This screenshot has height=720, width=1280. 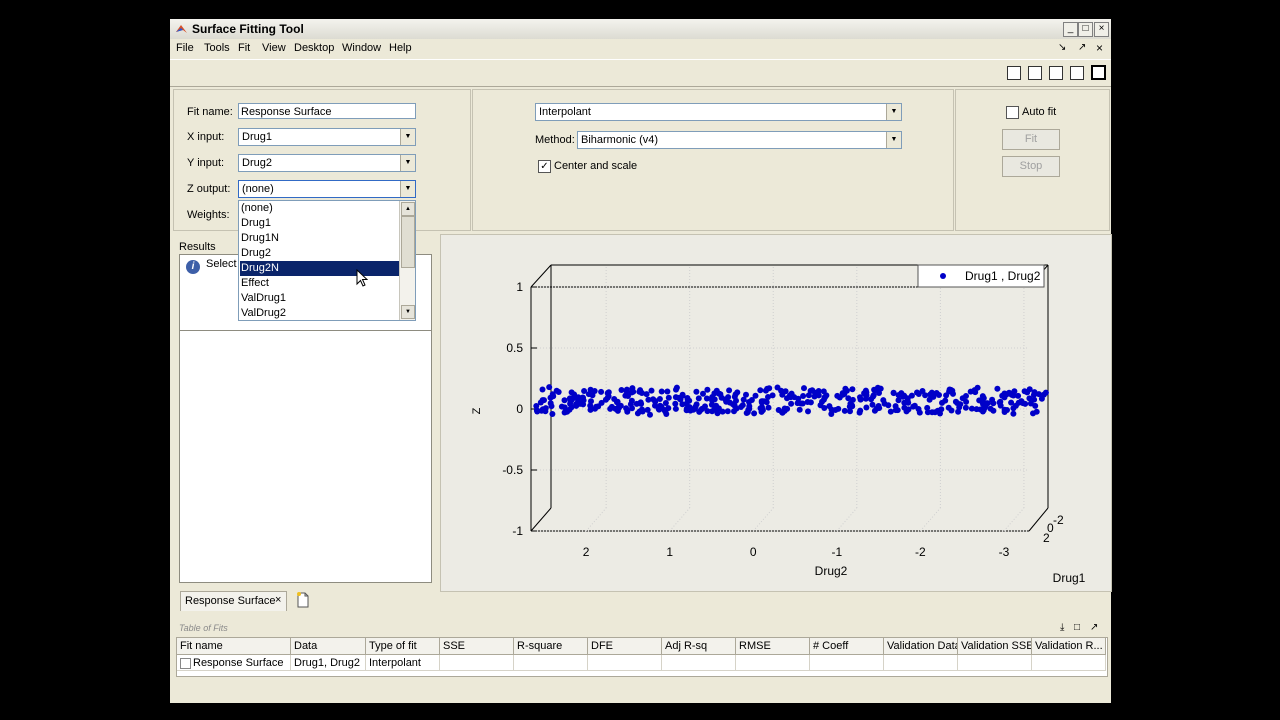 What do you see at coordinates (718, 112) in the screenshot?
I see `fit-type-select: Interpolant ▼` at bounding box center [718, 112].